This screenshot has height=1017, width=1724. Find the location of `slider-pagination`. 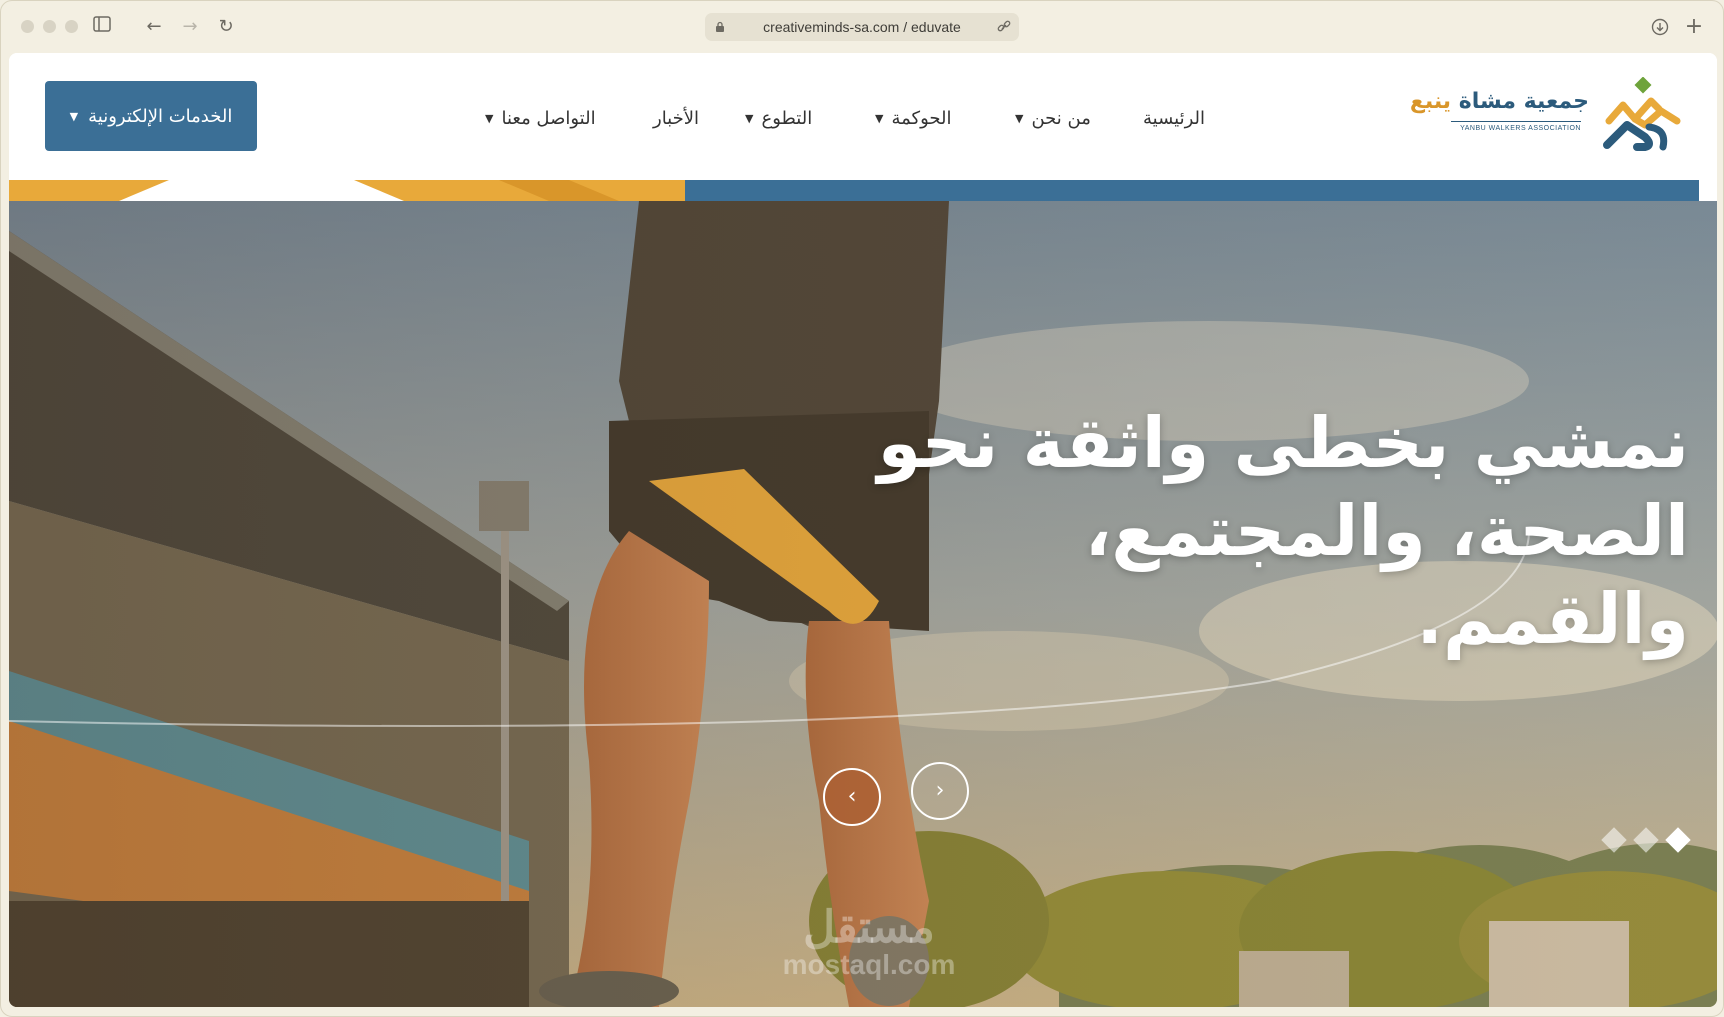

slider-pagination is located at coordinates (1646, 840).